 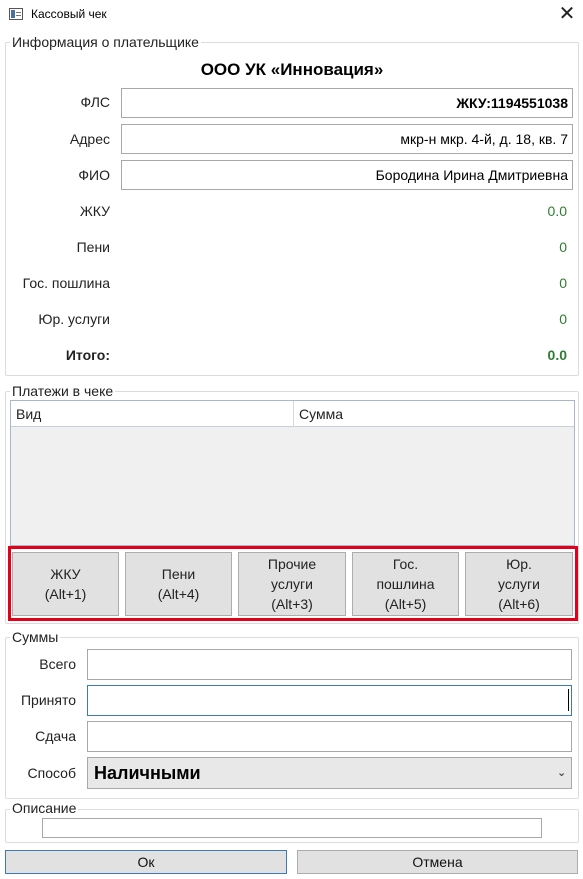 What do you see at coordinates (152, 414) in the screenshot?
I see `column-header-type: Вид` at bounding box center [152, 414].